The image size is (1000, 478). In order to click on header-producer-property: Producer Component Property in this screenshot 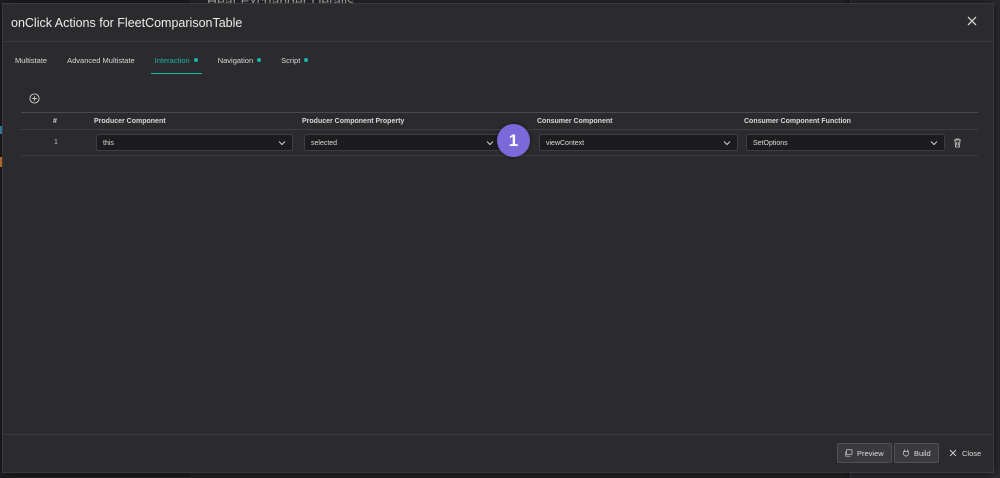, I will do `click(353, 121)`.